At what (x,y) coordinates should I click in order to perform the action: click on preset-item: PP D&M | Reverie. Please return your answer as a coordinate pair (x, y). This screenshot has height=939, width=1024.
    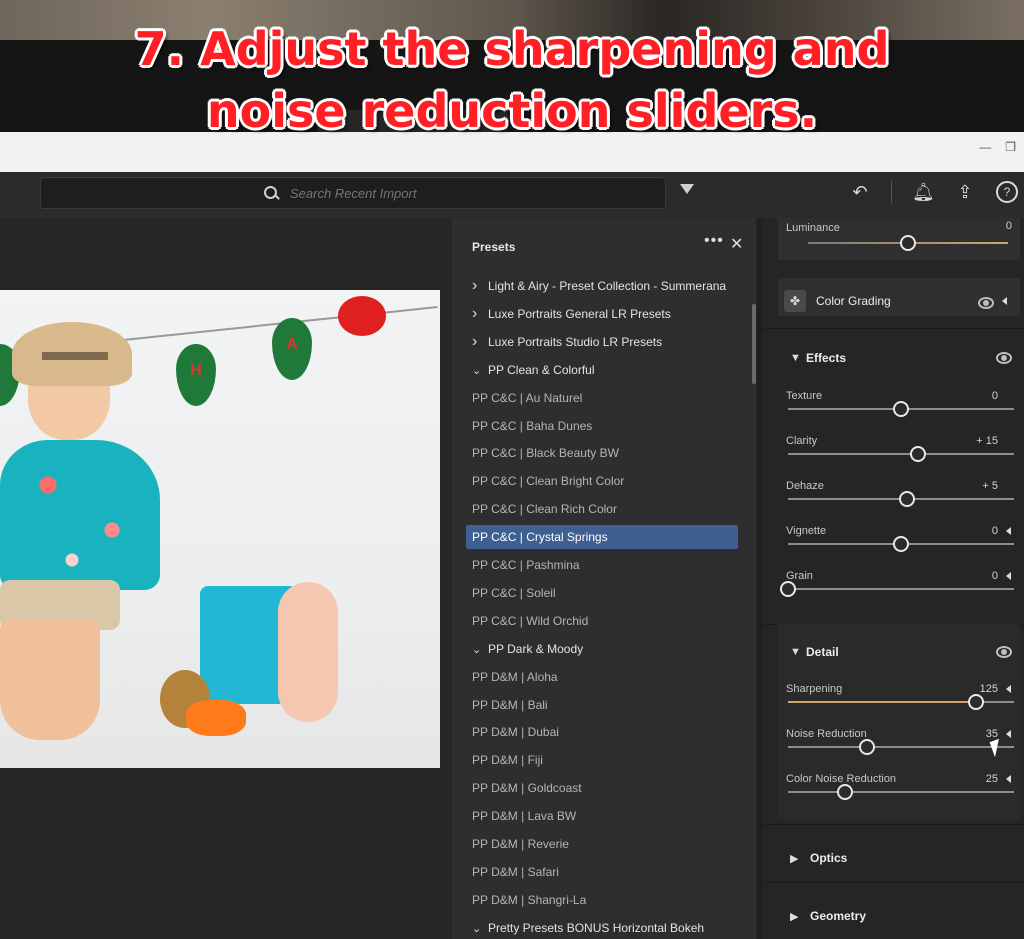
    Looking at the image, I should click on (602, 844).